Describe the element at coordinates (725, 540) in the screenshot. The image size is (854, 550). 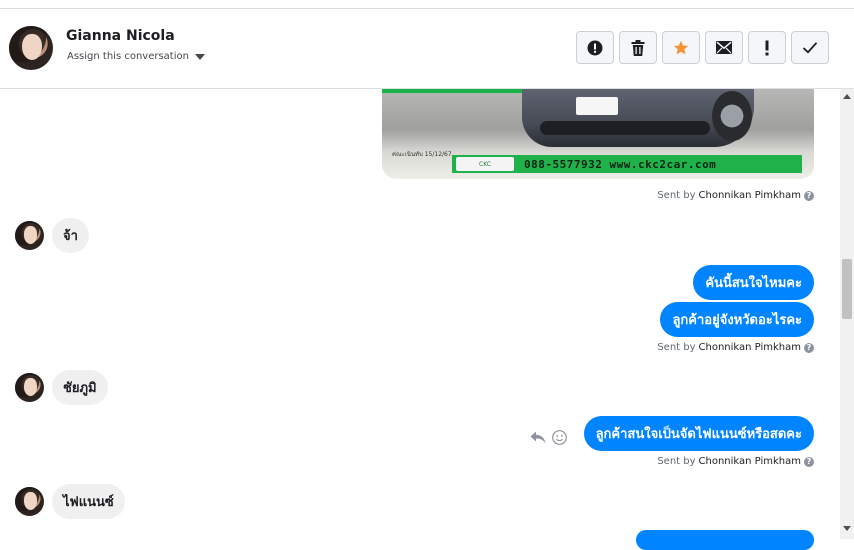
I see `outgoing-message-partial` at that location.